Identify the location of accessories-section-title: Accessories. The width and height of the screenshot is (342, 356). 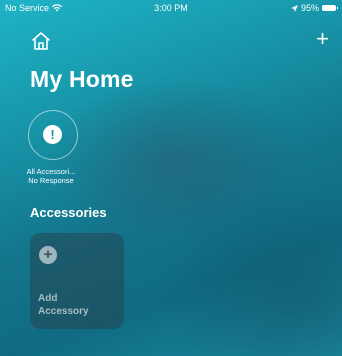
(68, 212).